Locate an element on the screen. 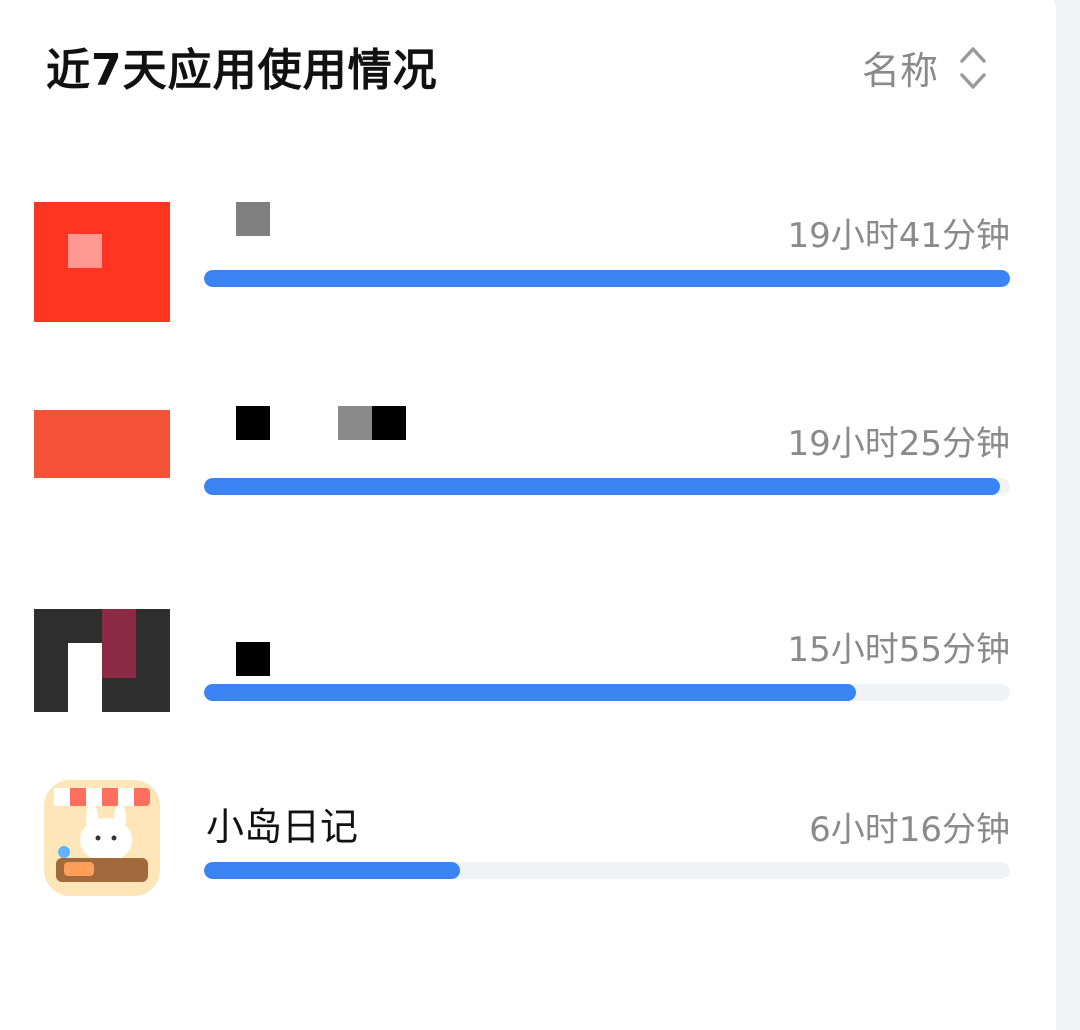 The image size is (1080, 1030). sort-arrows-icon is located at coordinates (973, 67).